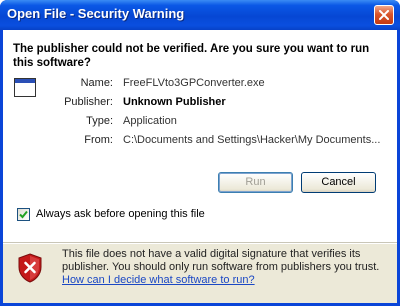  I want to click on security-shield-icon, so click(30, 268).